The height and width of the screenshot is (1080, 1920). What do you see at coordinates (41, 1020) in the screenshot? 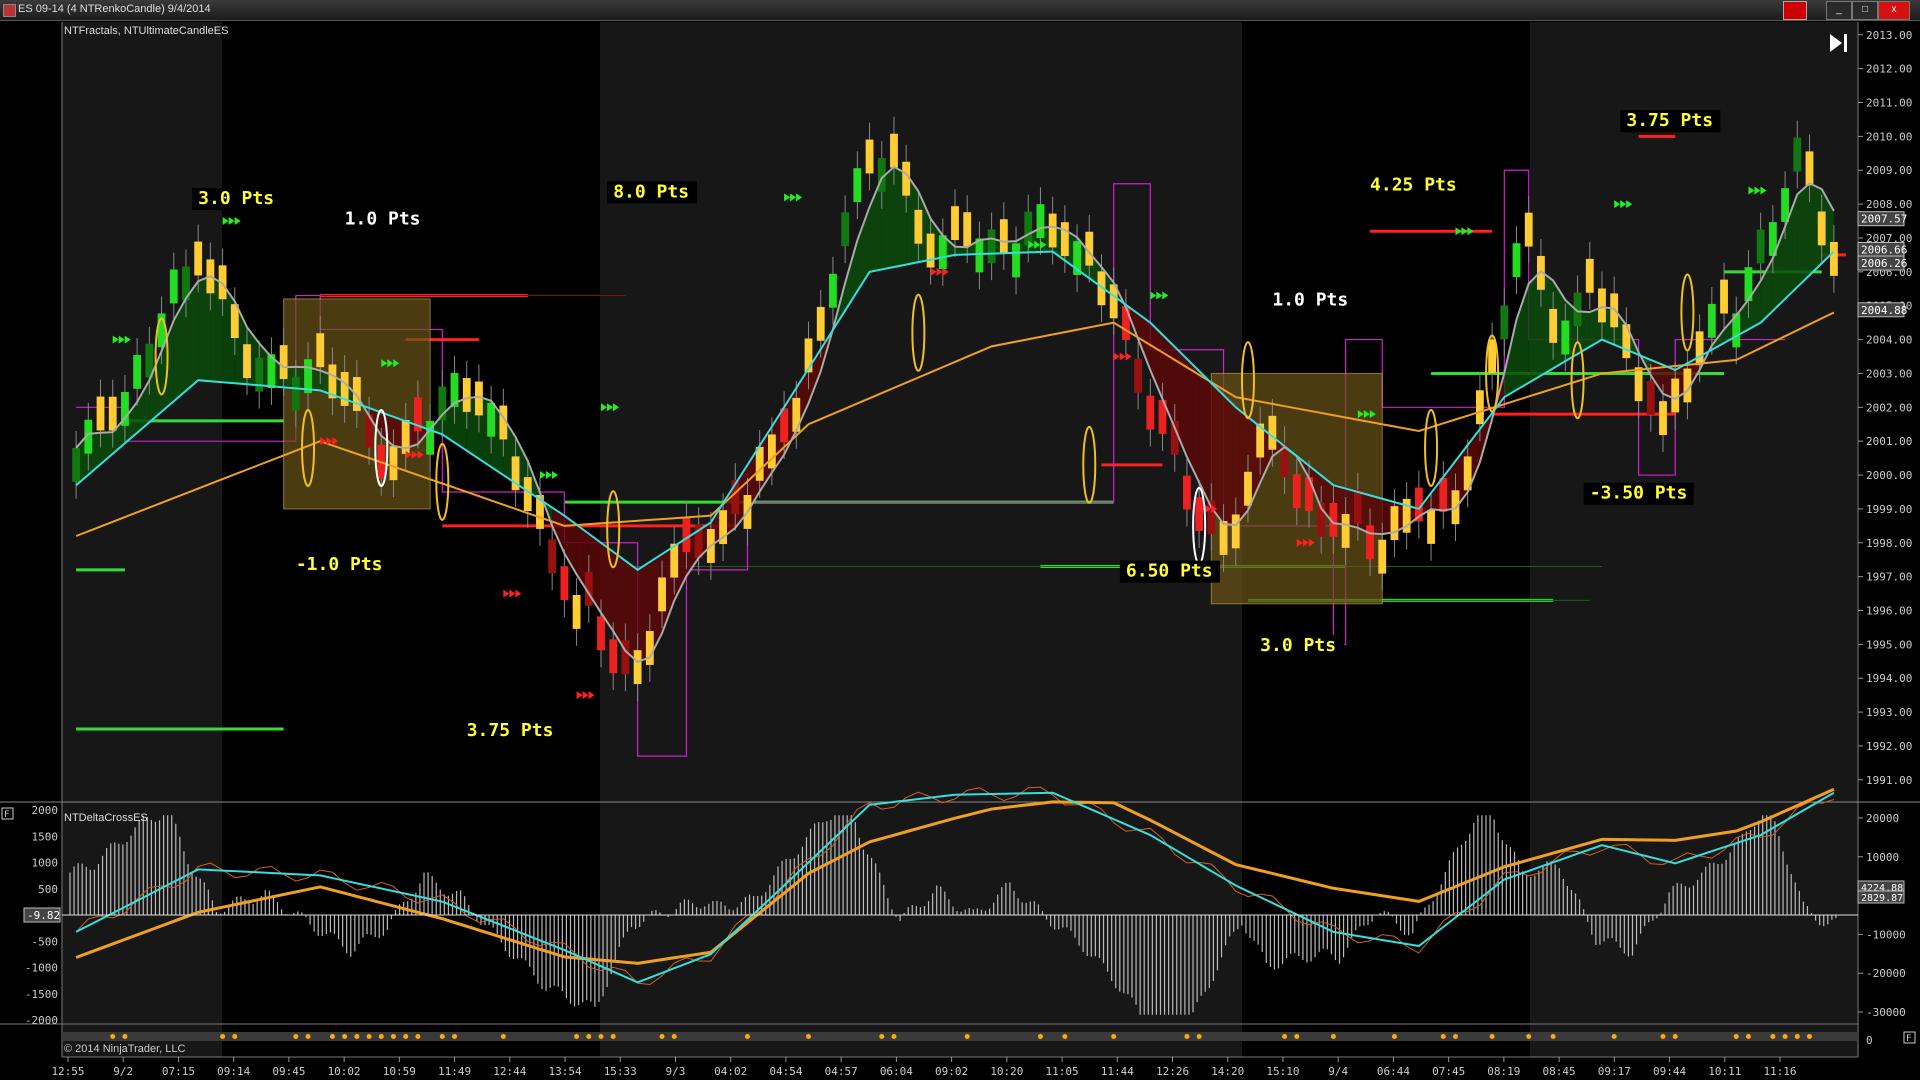
I see `delta-left-tick: -2000` at bounding box center [41, 1020].